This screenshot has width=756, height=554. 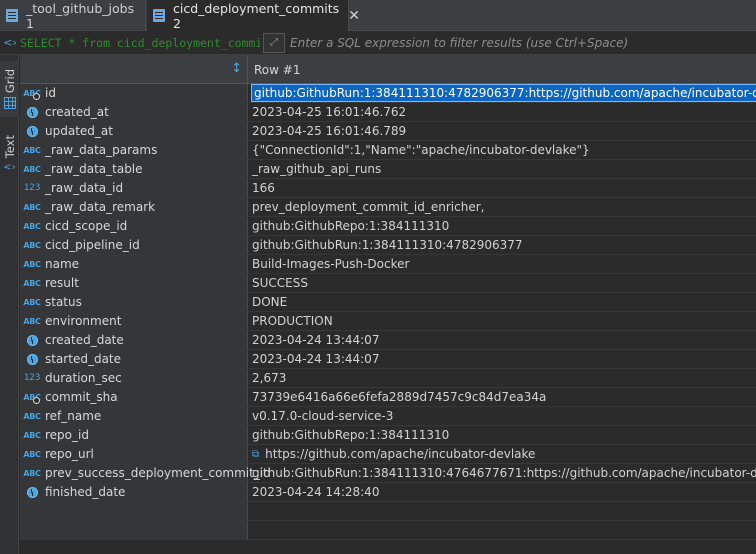 I want to click on column-name-cell: id, so click(x=134, y=93).